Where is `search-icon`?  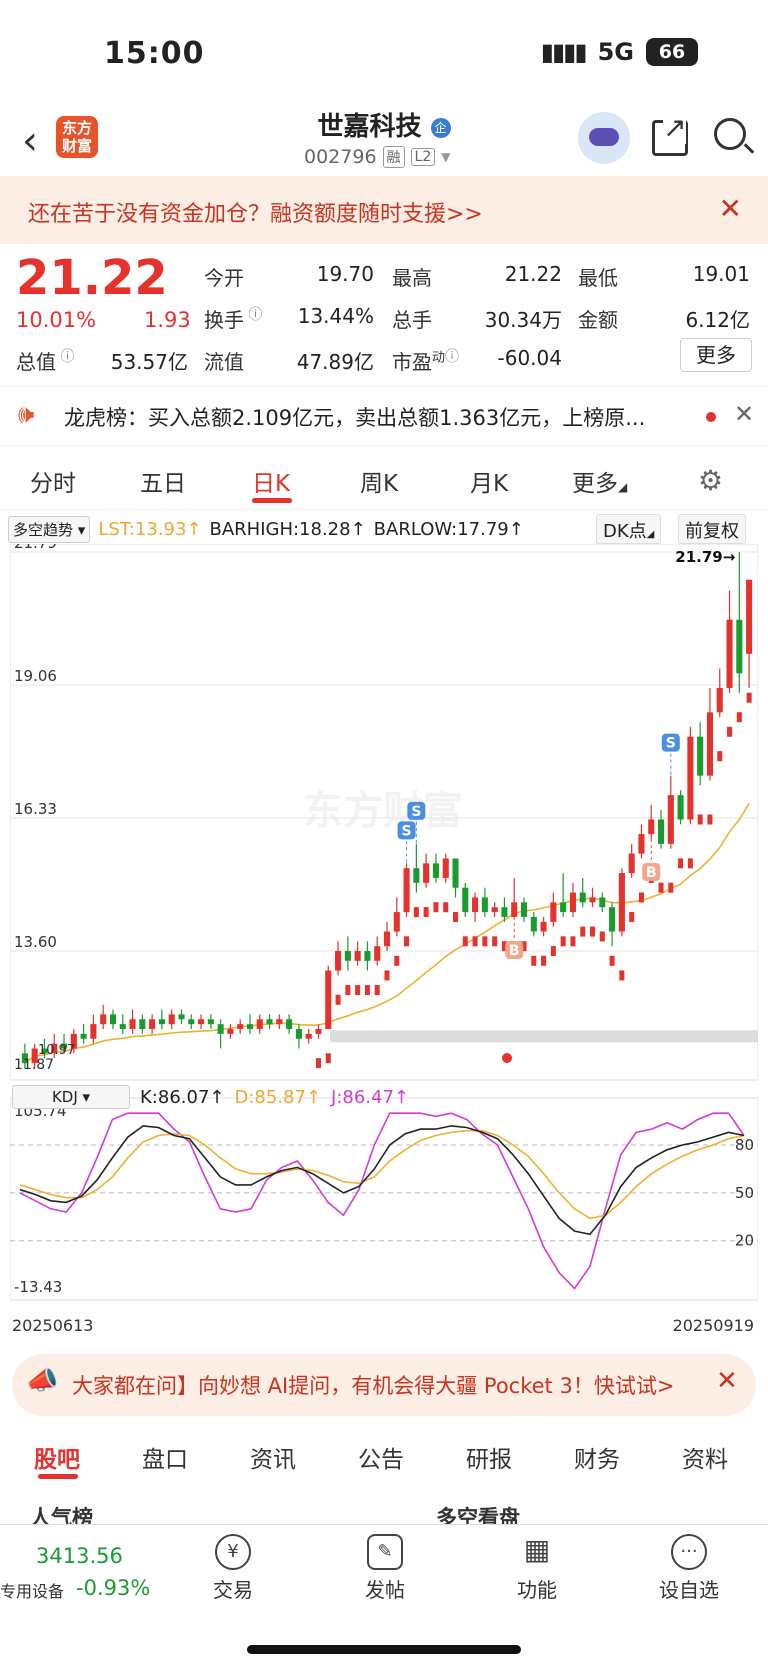
search-icon is located at coordinates (730, 134).